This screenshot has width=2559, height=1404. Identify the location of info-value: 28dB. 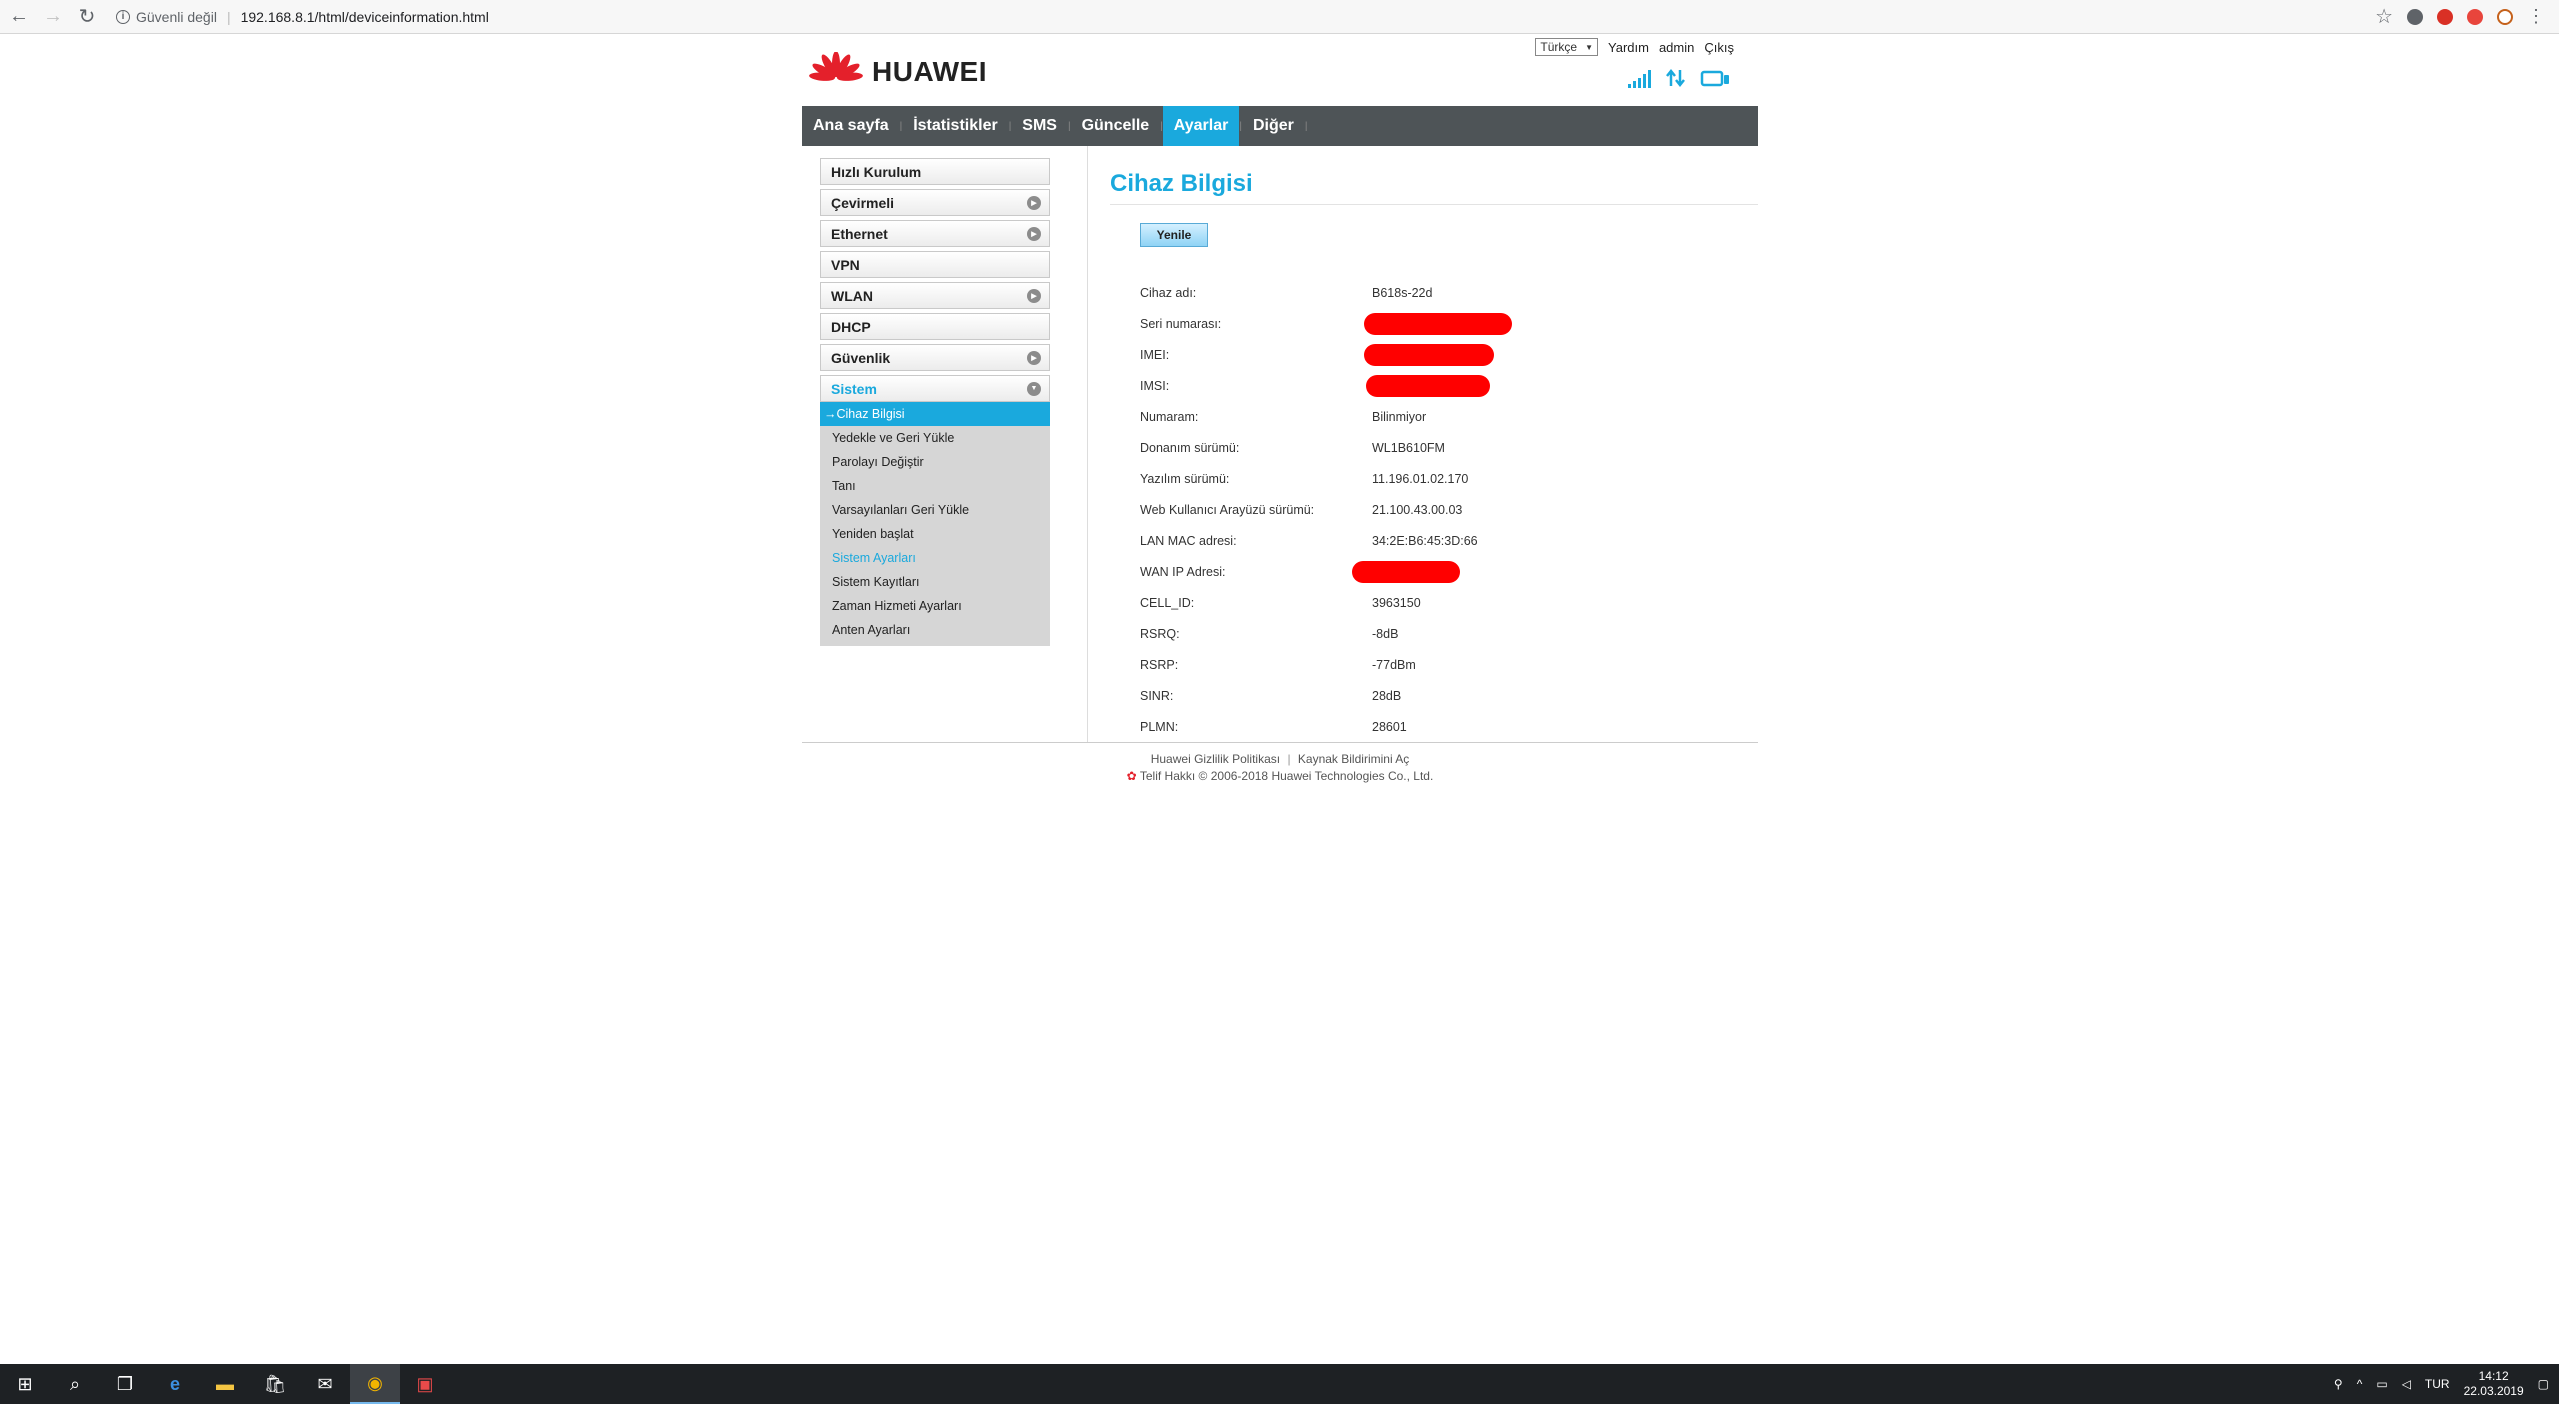
(1387, 695).